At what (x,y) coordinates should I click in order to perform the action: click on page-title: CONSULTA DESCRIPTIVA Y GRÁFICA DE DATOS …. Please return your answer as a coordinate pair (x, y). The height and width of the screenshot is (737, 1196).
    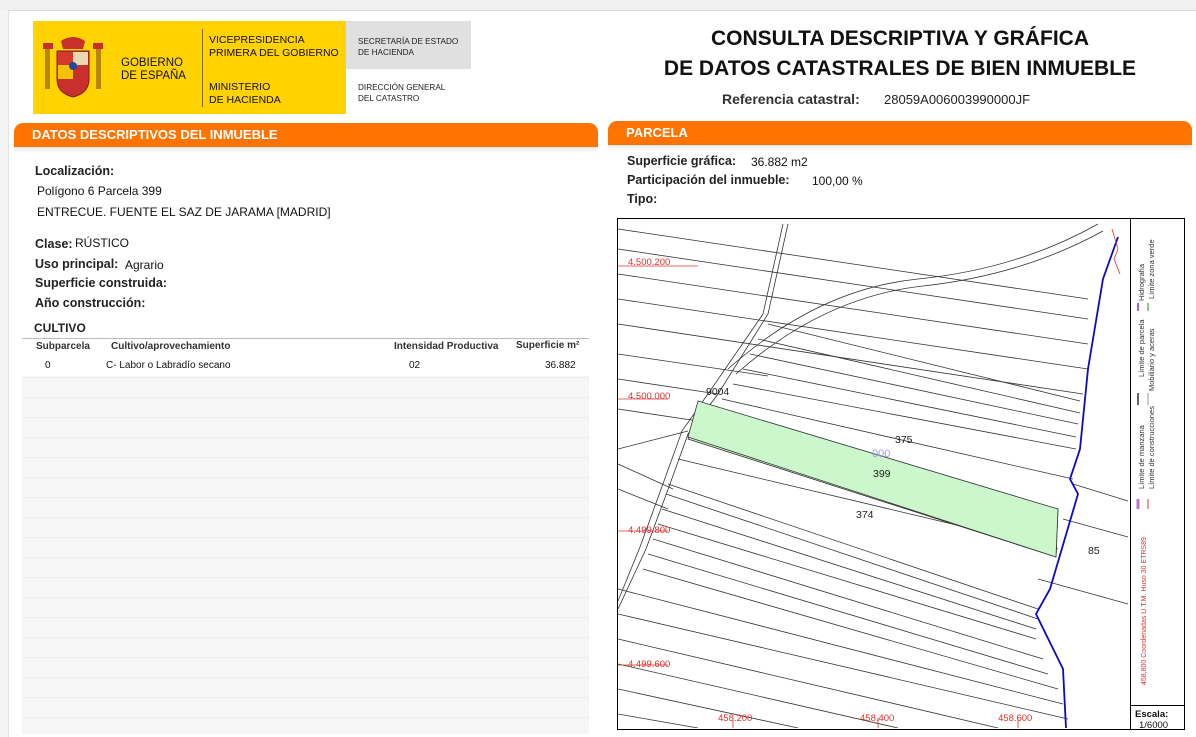
    Looking at the image, I should click on (900, 53).